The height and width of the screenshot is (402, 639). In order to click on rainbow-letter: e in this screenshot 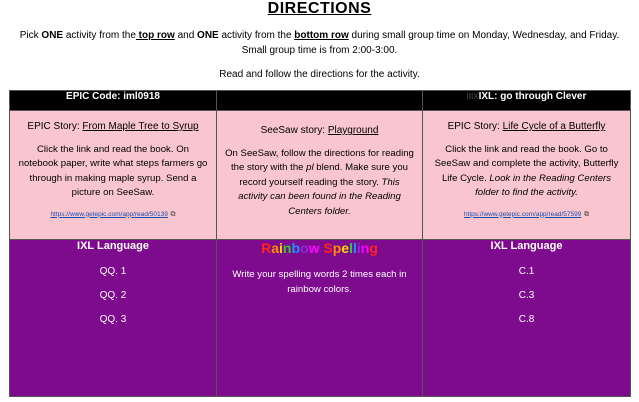, I will do `click(345, 248)`.